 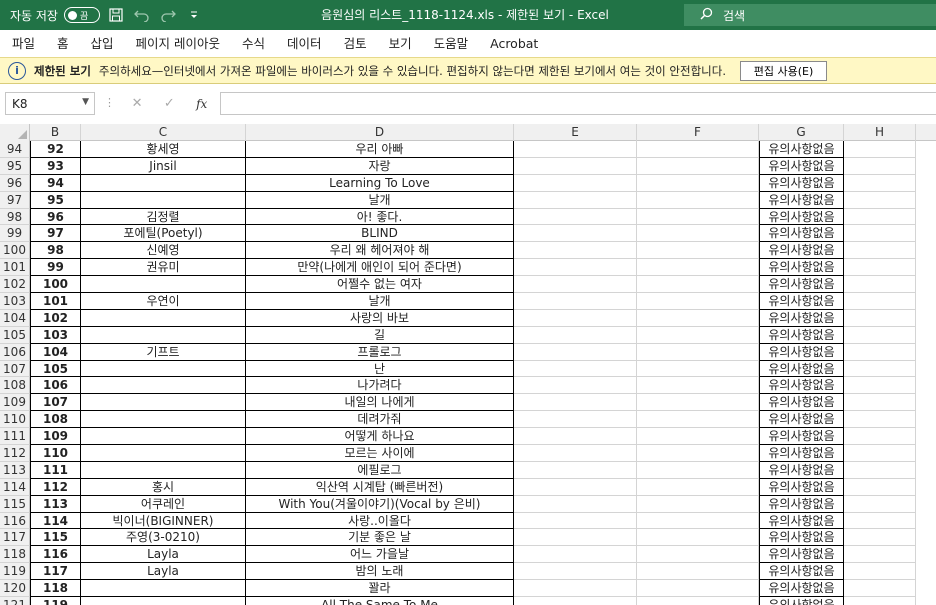 I want to click on cell-b: 116, so click(x=55, y=555).